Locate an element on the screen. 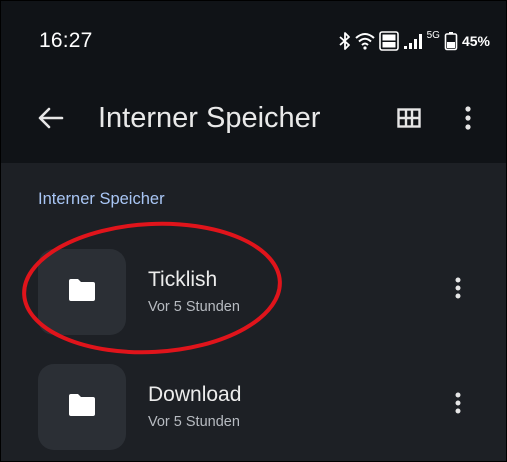 The image size is (507, 462). breadcrumb: Interner Speicher is located at coordinates (101, 199).